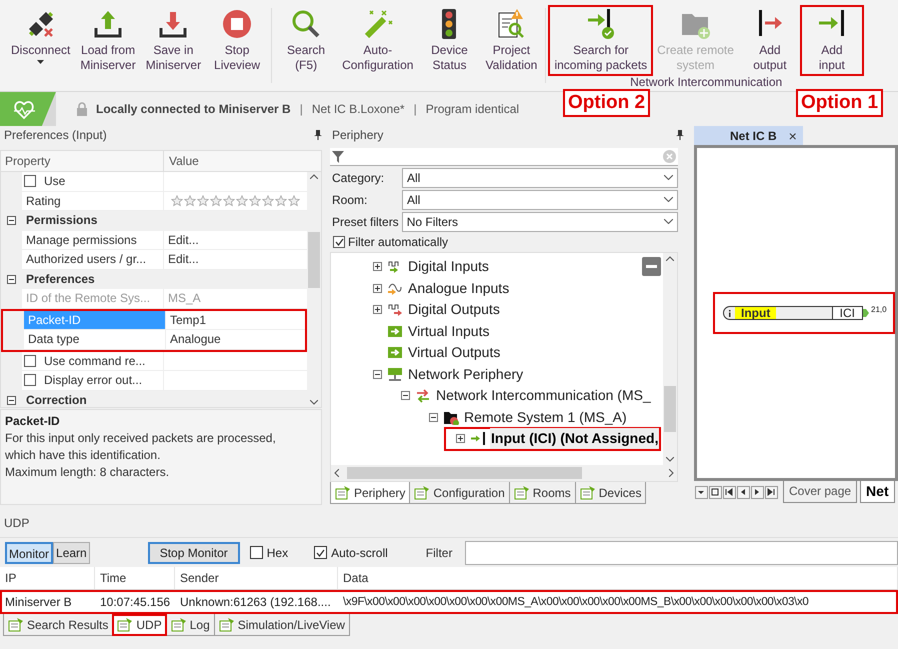  Describe the element at coordinates (377, 40) in the screenshot. I see `toolbar-button: Auto- Configuration` at that location.